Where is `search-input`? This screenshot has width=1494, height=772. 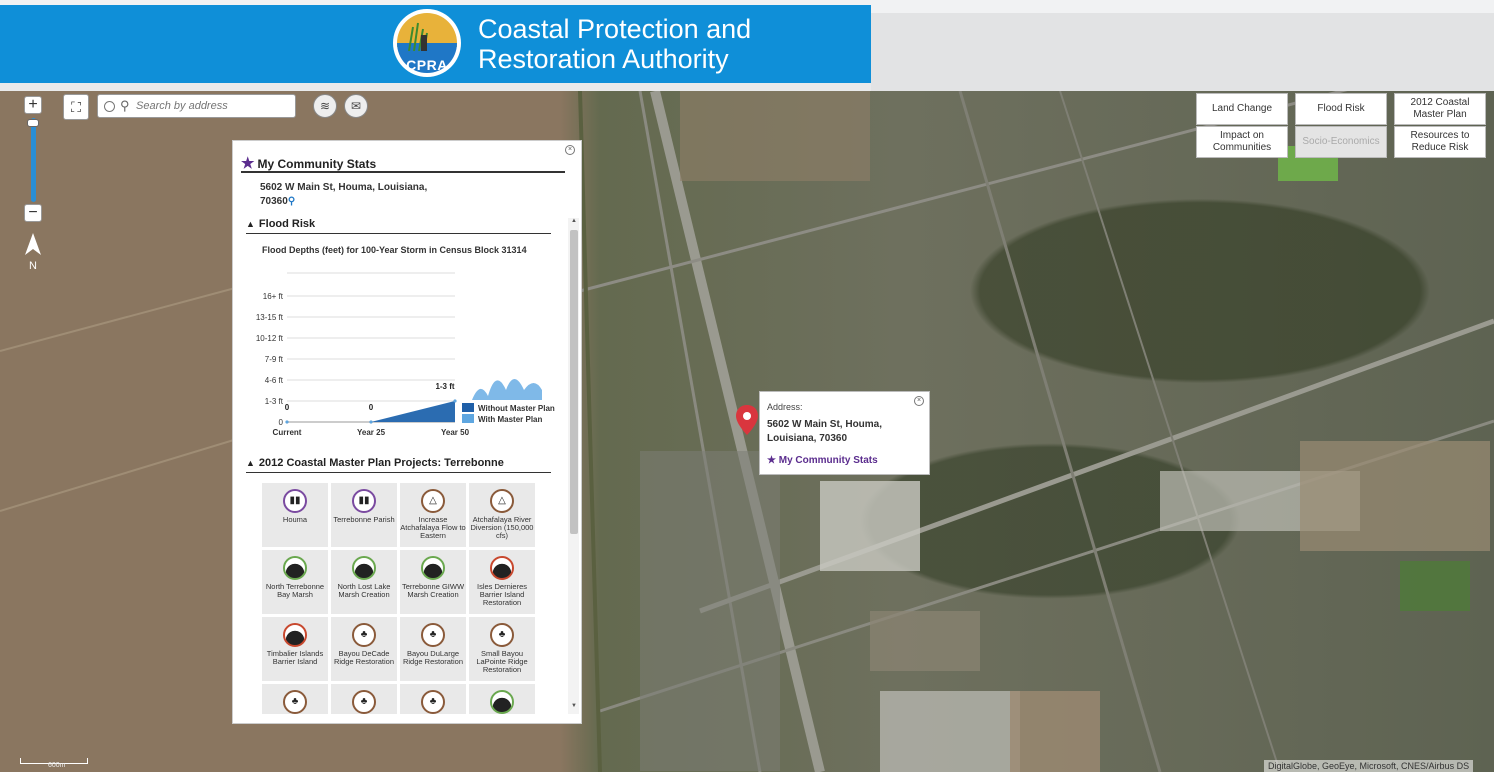
search-input is located at coordinates (213, 106).